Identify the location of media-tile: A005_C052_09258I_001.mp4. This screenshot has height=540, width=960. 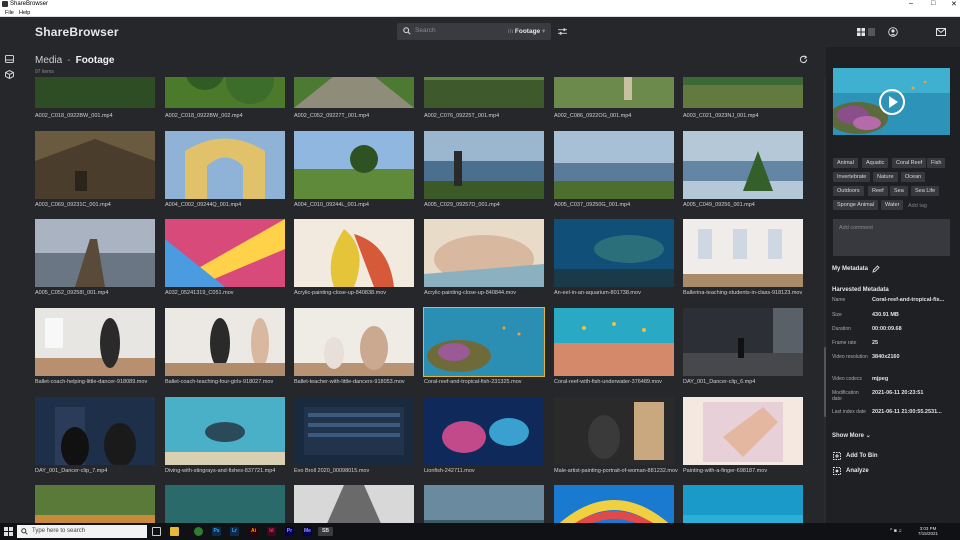
(95, 258).